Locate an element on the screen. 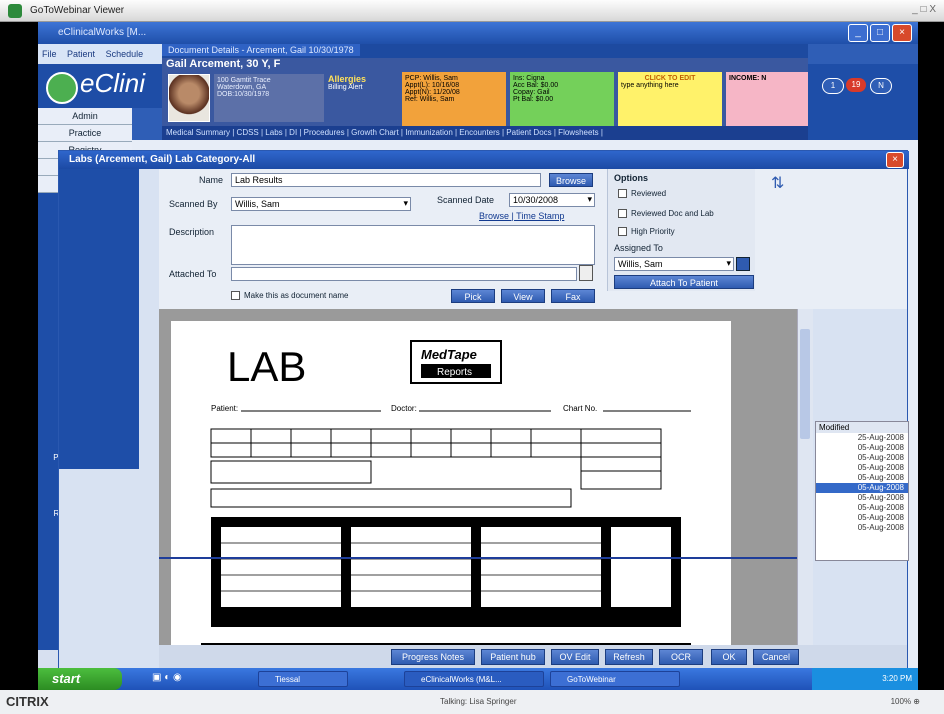 This screenshot has height=714, width=944. info-line: Copay: Gail is located at coordinates (531, 92).